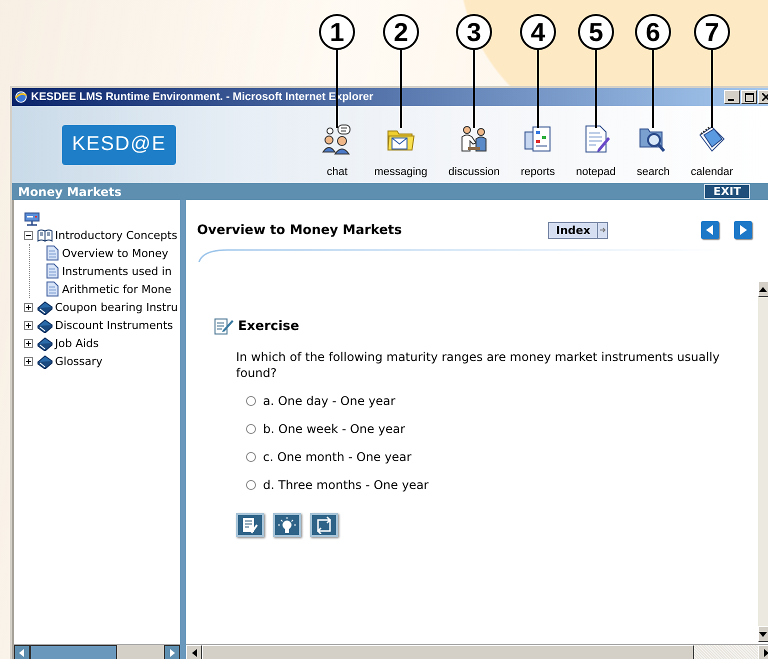 The height and width of the screenshot is (659, 768). Describe the element at coordinates (337, 139) in the screenshot. I see `two-people-chat-icon` at that location.